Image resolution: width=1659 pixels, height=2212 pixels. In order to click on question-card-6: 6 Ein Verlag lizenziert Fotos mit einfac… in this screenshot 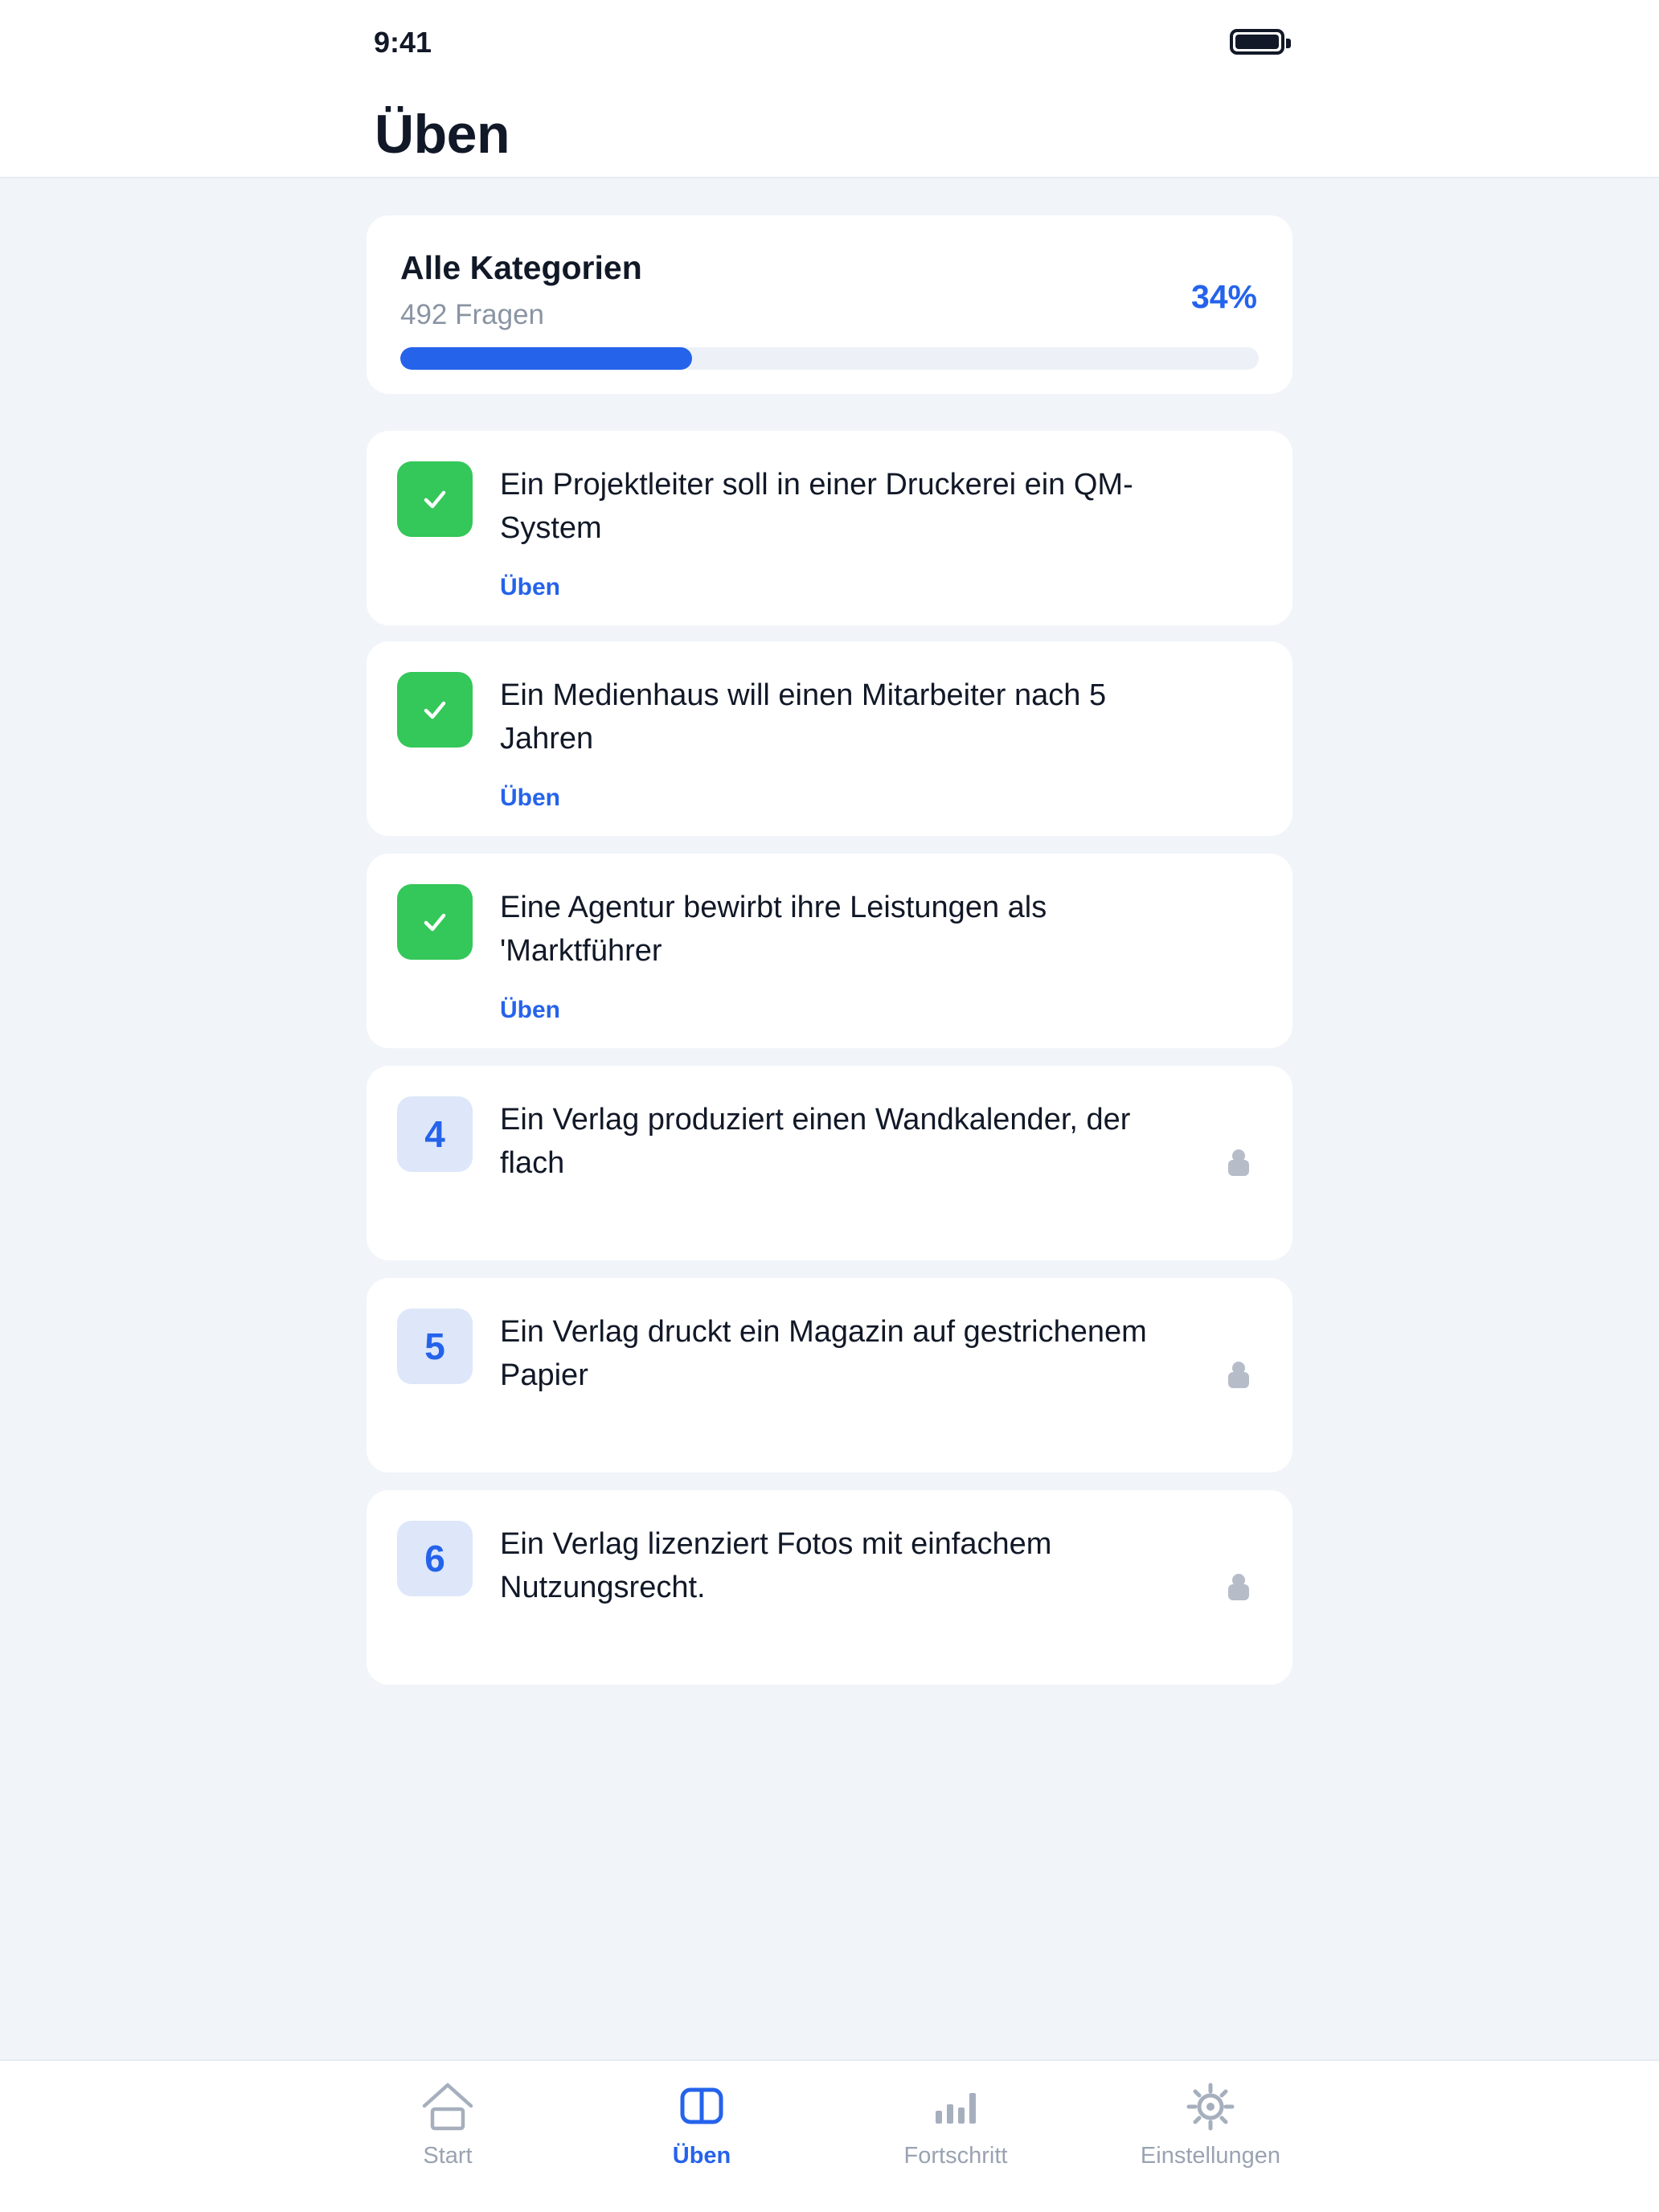, I will do `click(829, 1587)`.